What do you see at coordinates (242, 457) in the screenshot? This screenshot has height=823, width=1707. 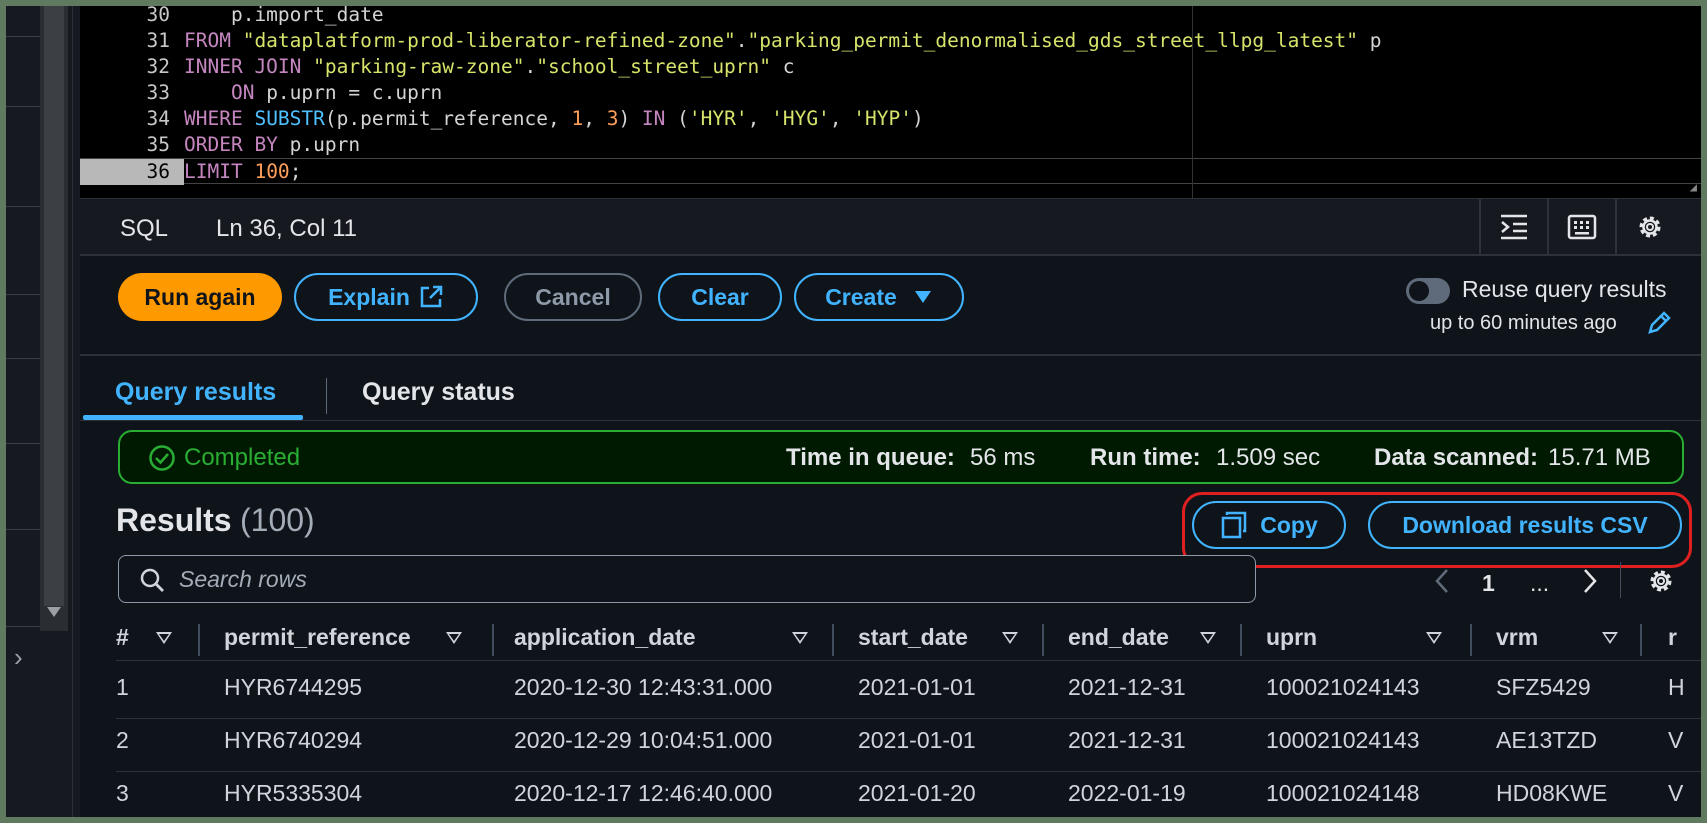 I see `status-text: Completed` at bounding box center [242, 457].